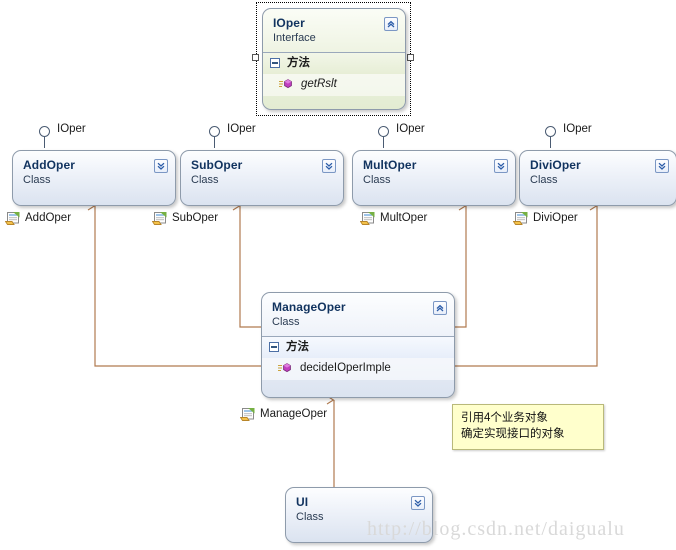 The image size is (676, 550). I want to click on lollipop-divioper: IOper, so click(590, 136).